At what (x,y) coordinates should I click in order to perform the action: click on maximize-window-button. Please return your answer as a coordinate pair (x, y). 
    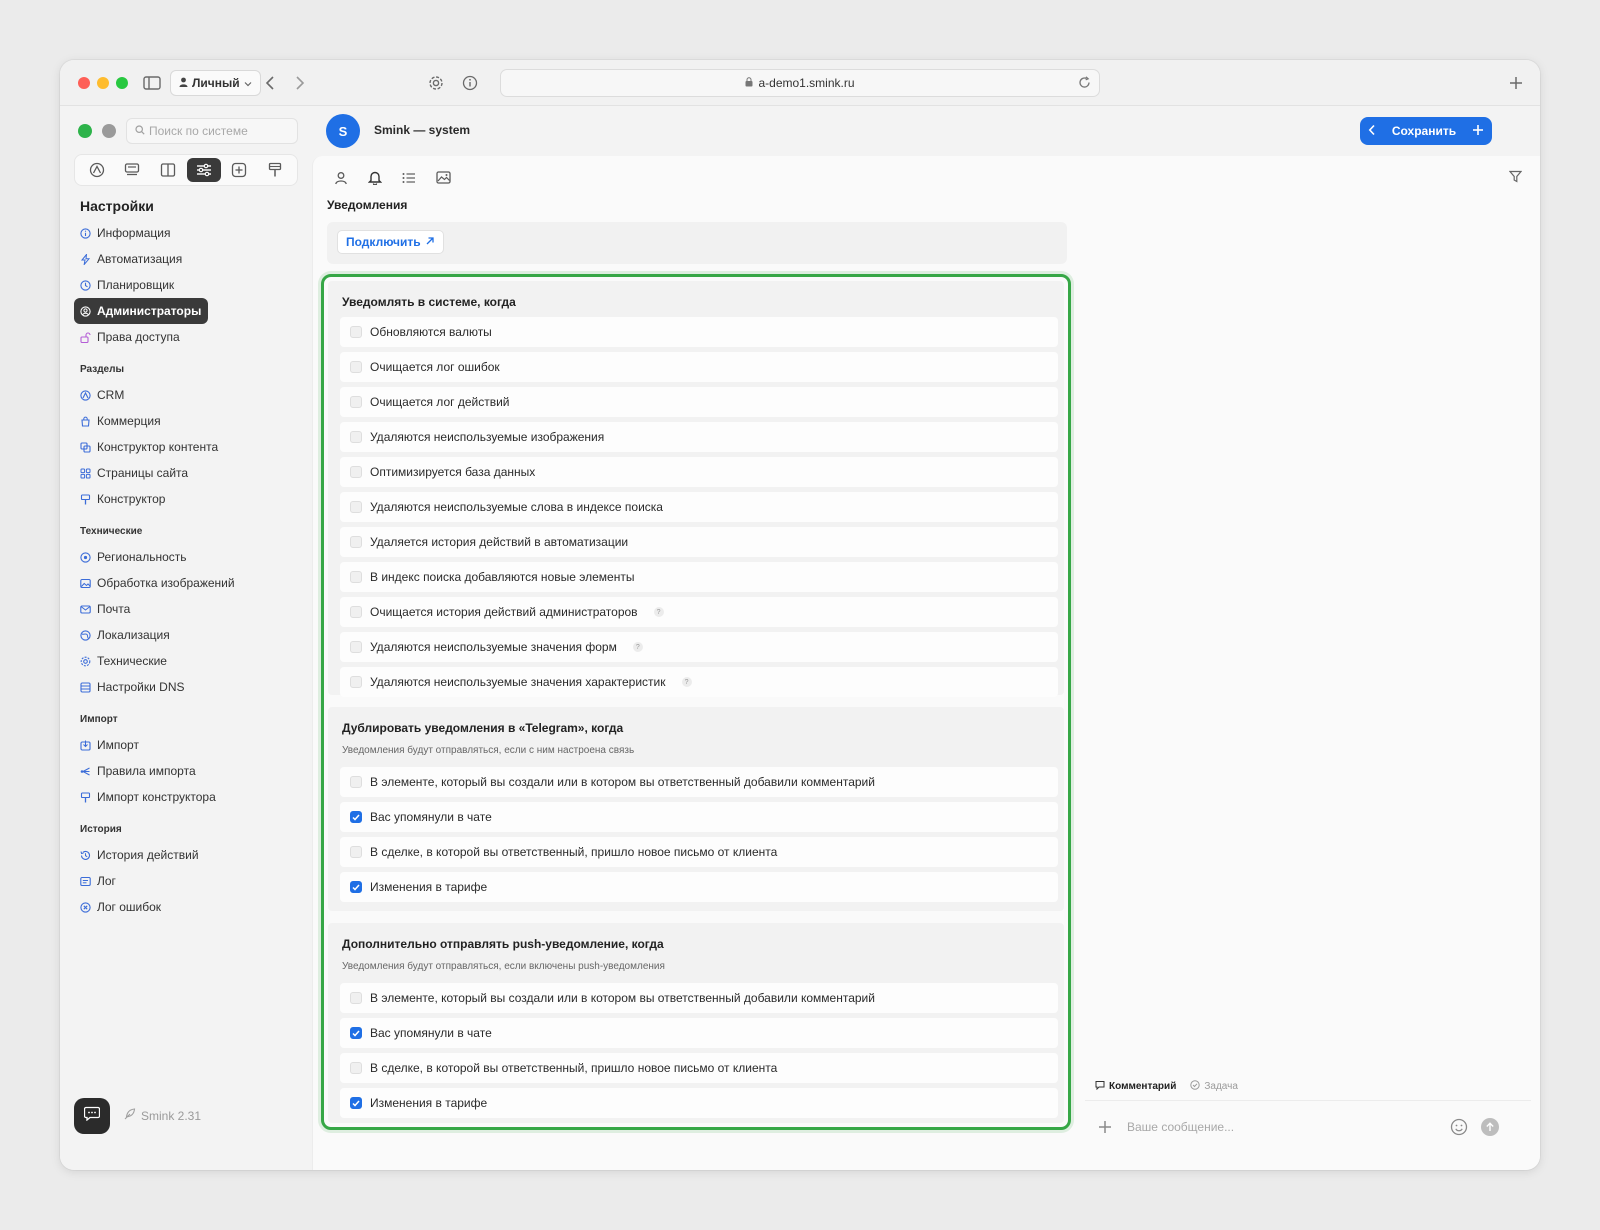
    Looking at the image, I should click on (122, 83).